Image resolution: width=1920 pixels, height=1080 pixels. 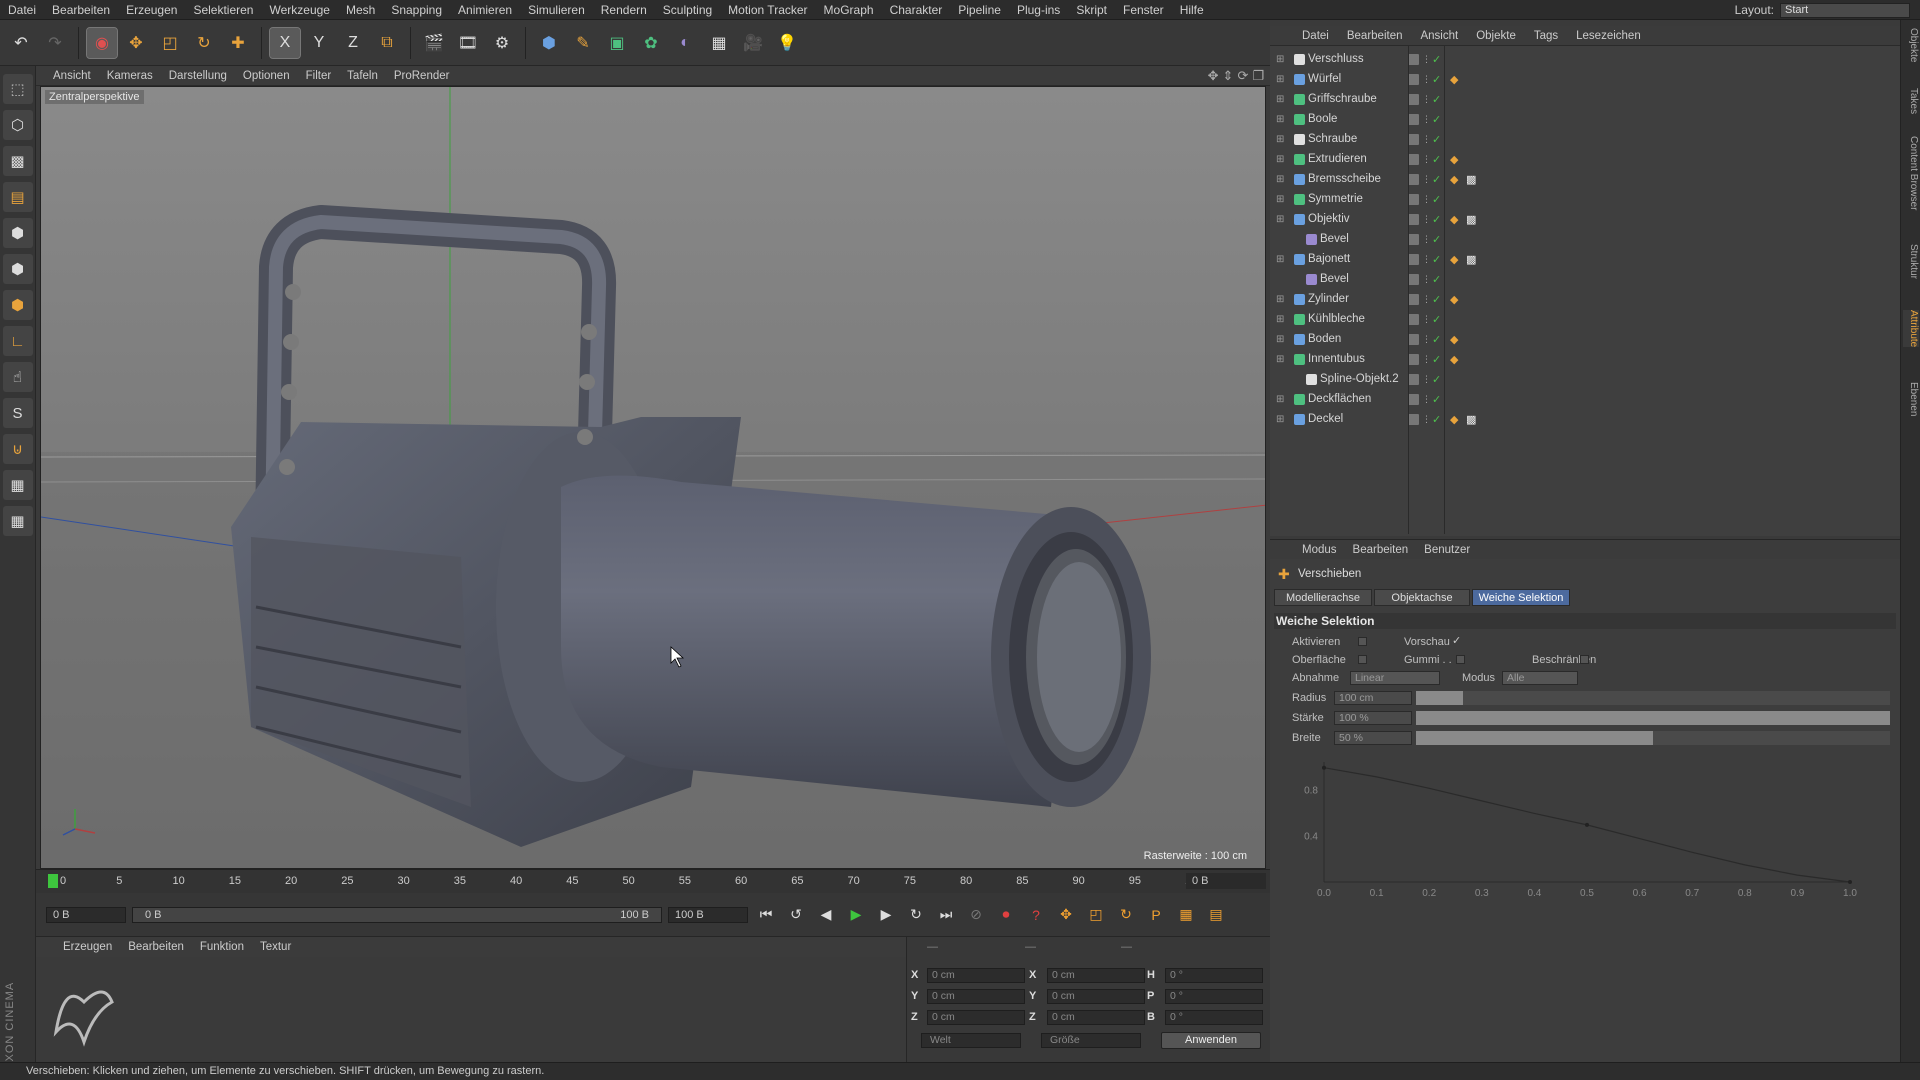 I want to click on object-name: Objektiv, so click(x=1329, y=219).